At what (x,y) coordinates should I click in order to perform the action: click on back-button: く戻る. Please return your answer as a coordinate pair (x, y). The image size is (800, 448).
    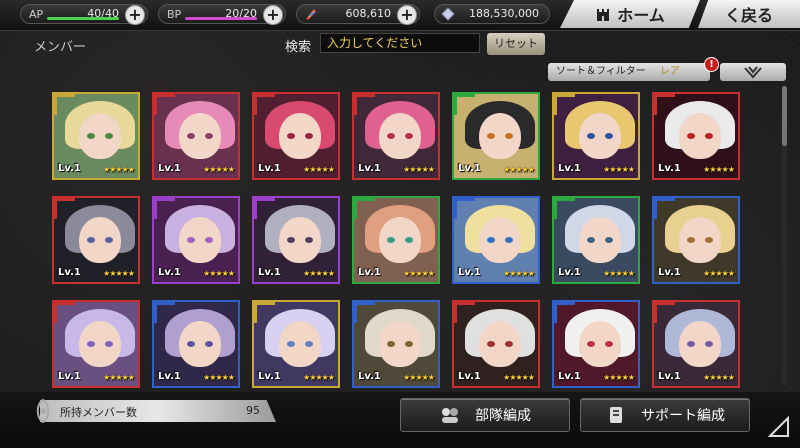
    Looking at the image, I should click on (749, 14).